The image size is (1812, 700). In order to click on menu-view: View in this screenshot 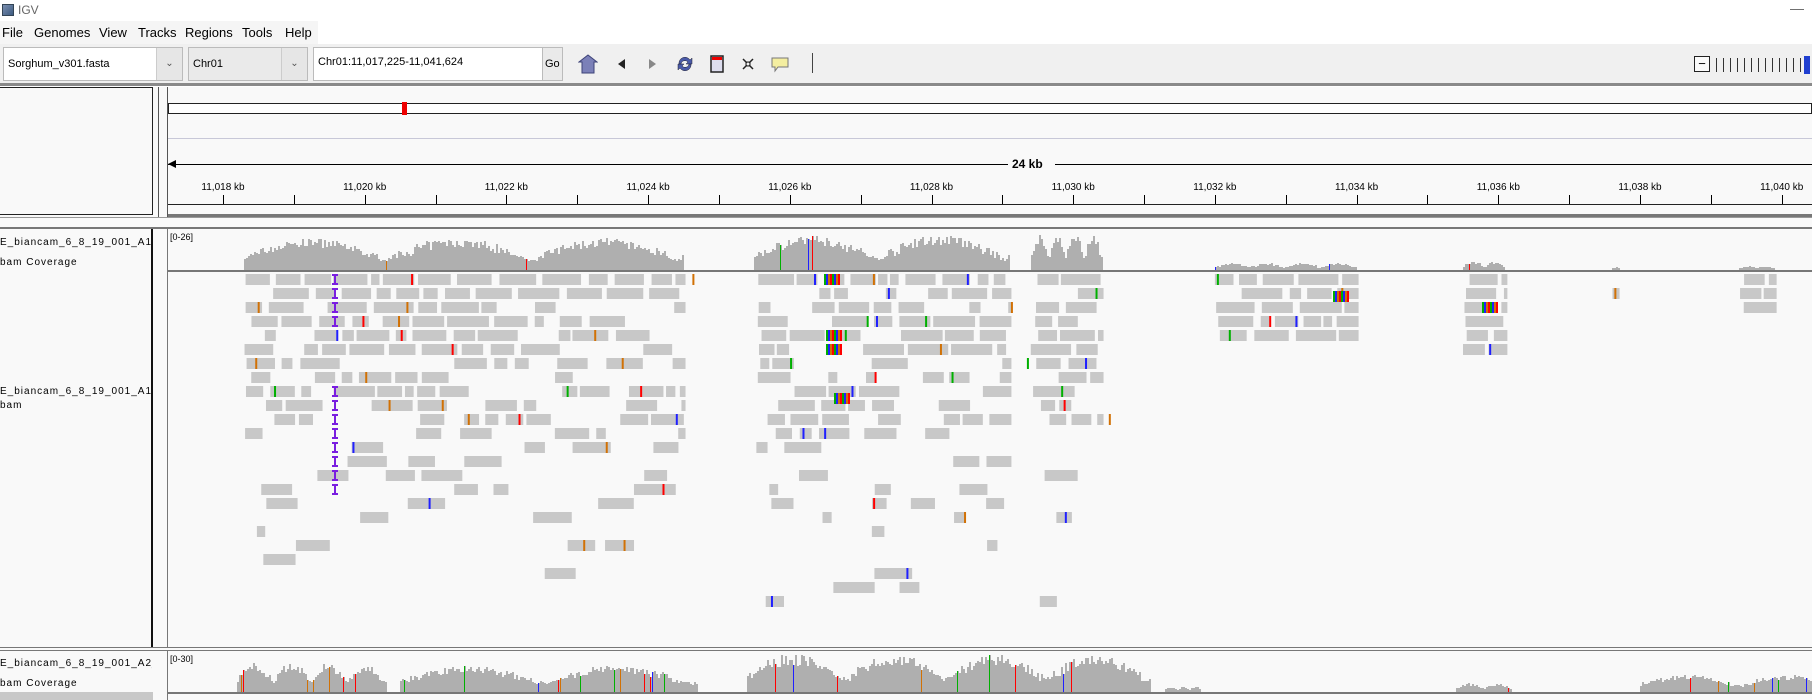, I will do `click(113, 32)`.